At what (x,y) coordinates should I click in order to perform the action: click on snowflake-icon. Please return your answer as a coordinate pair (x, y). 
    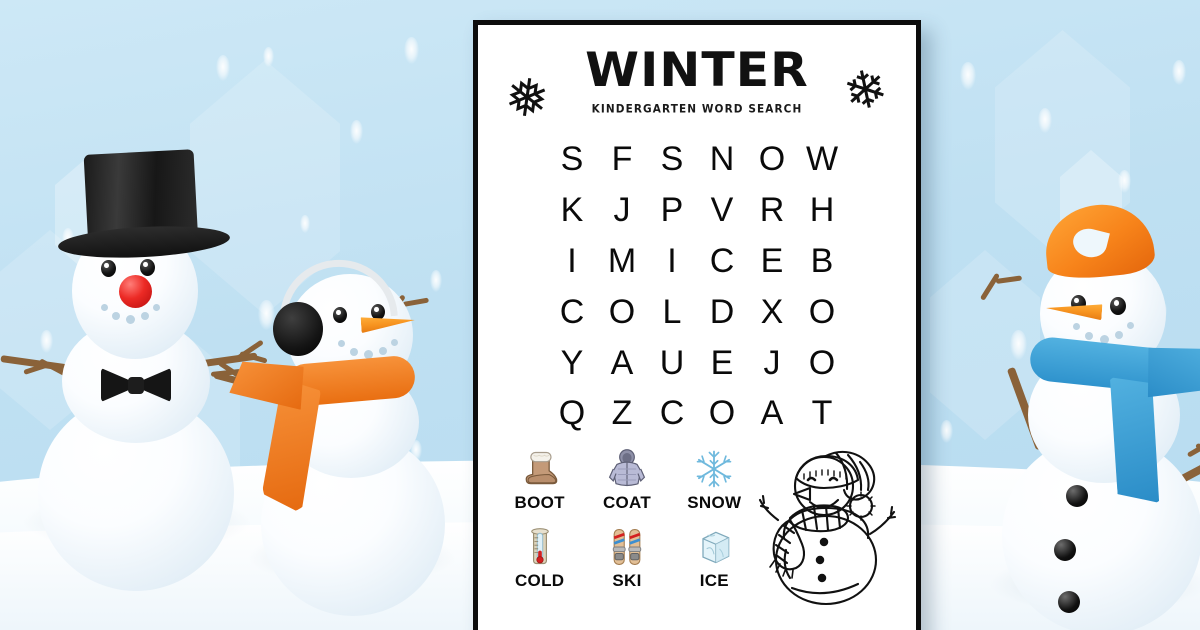
    Looking at the image, I should click on (714, 467).